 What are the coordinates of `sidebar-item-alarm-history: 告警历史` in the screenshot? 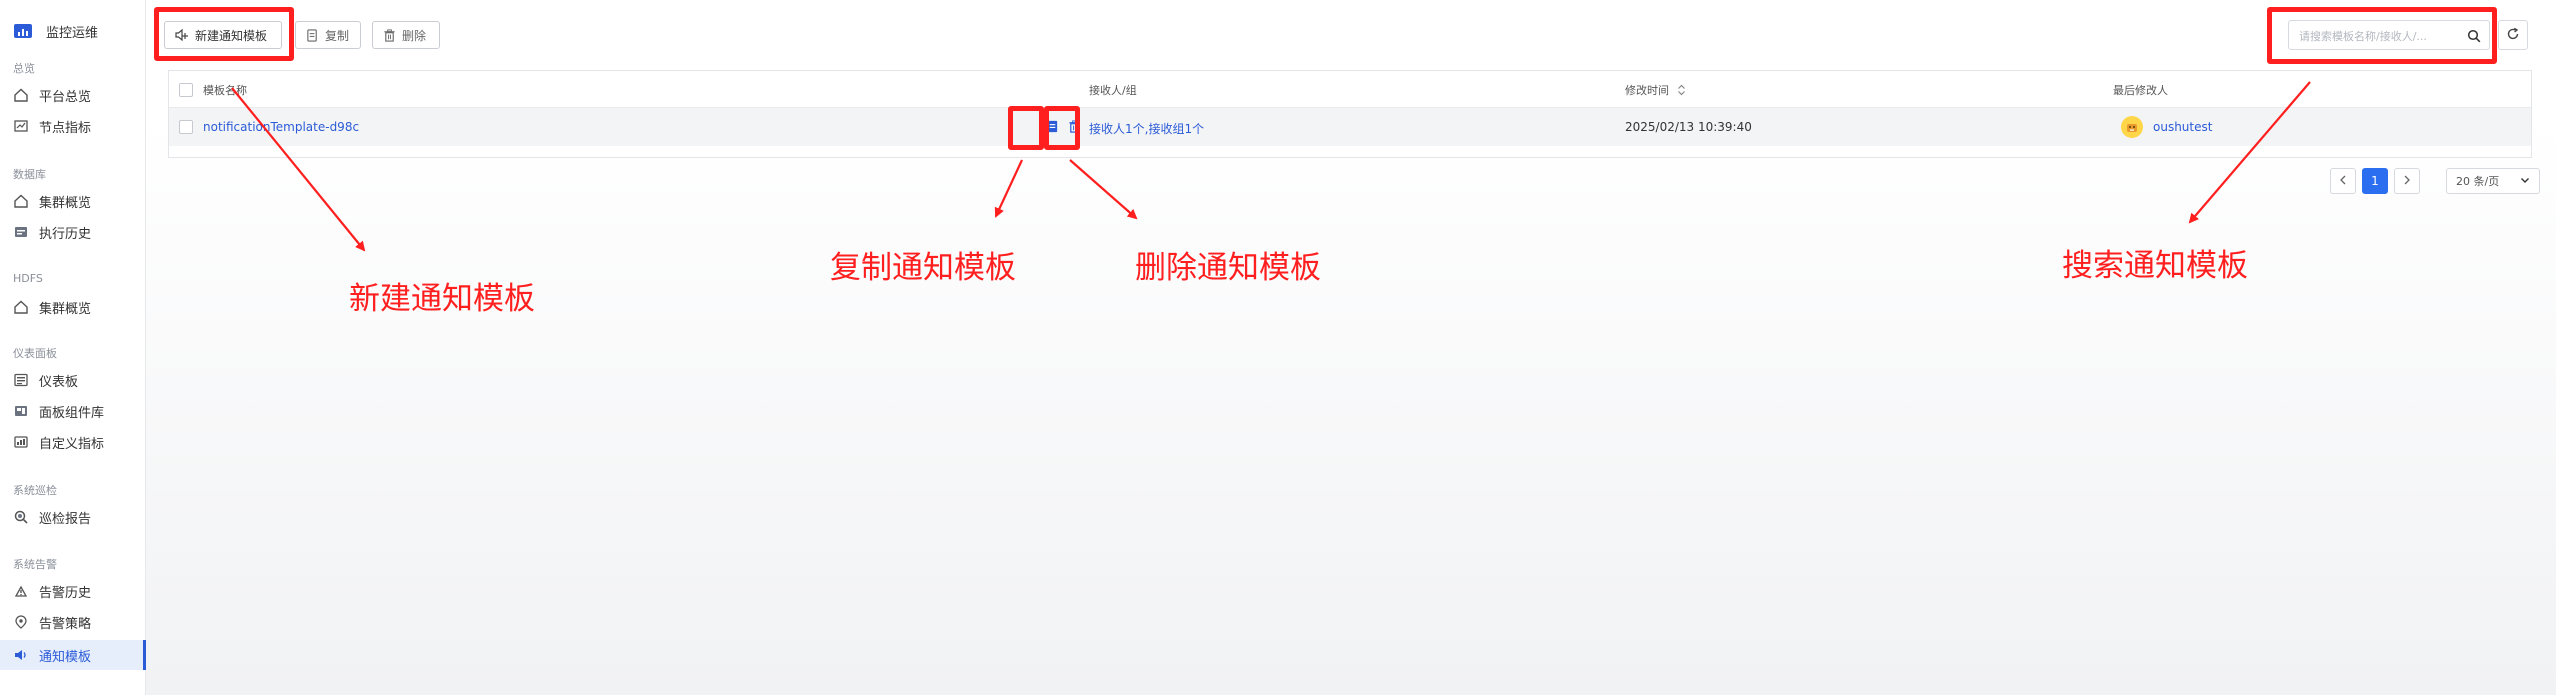 It's located at (73, 591).